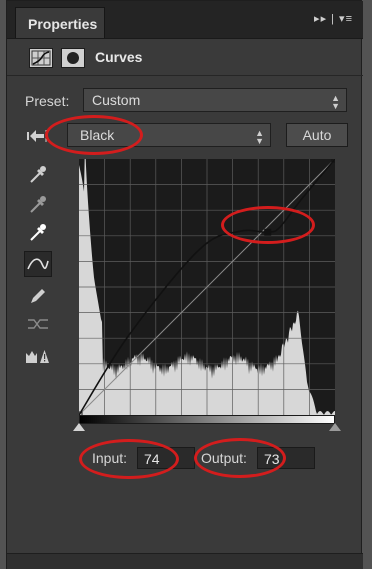 The image size is (372, 569). I want to click on output-field: 73, so click(286, 458).